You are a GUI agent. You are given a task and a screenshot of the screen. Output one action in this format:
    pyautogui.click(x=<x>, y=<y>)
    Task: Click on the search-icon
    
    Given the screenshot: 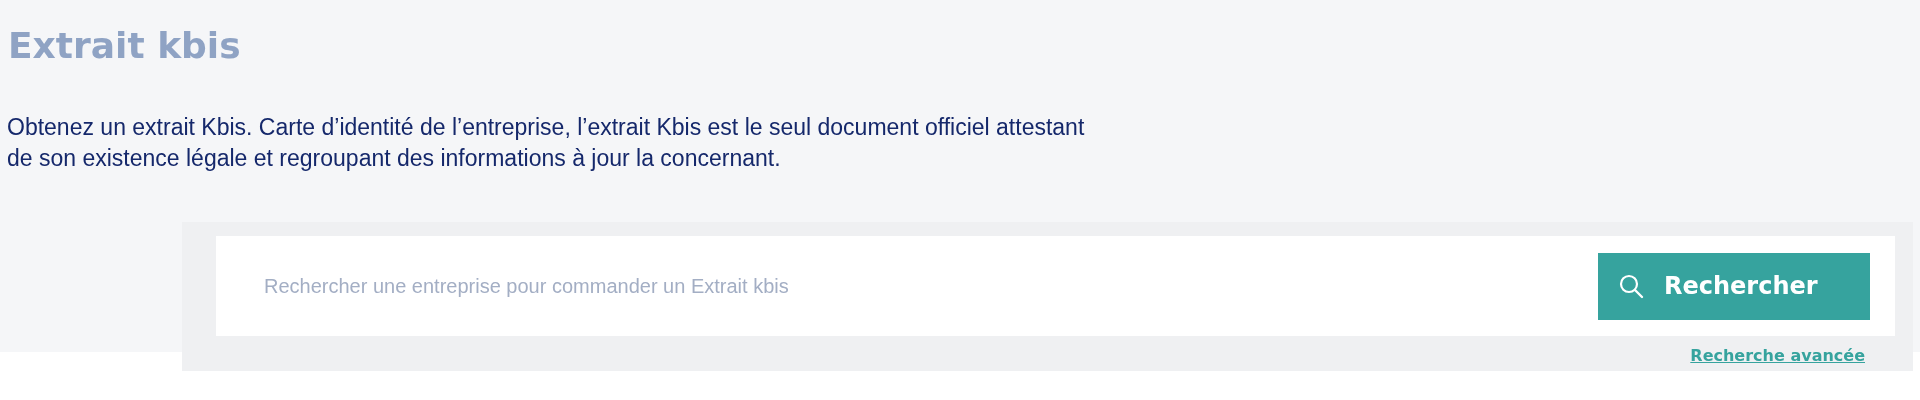 What is the action you would take?
    pyautogui.click(x=1631, y=286)
    